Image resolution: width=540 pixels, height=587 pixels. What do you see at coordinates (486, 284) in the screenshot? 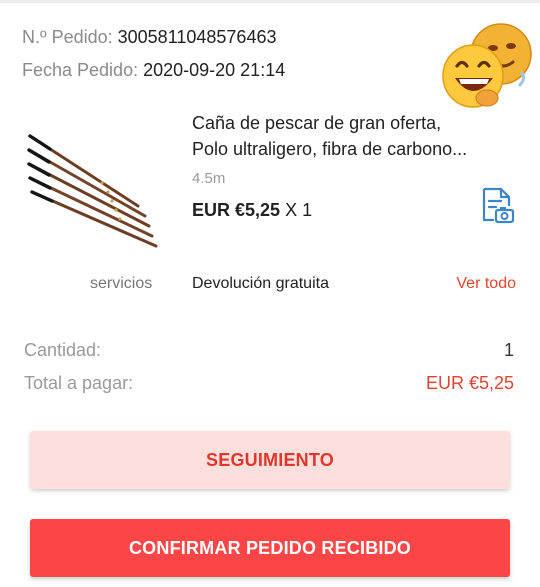
I see `view-all-link: Ver todo` at bounding box center [486, 284].